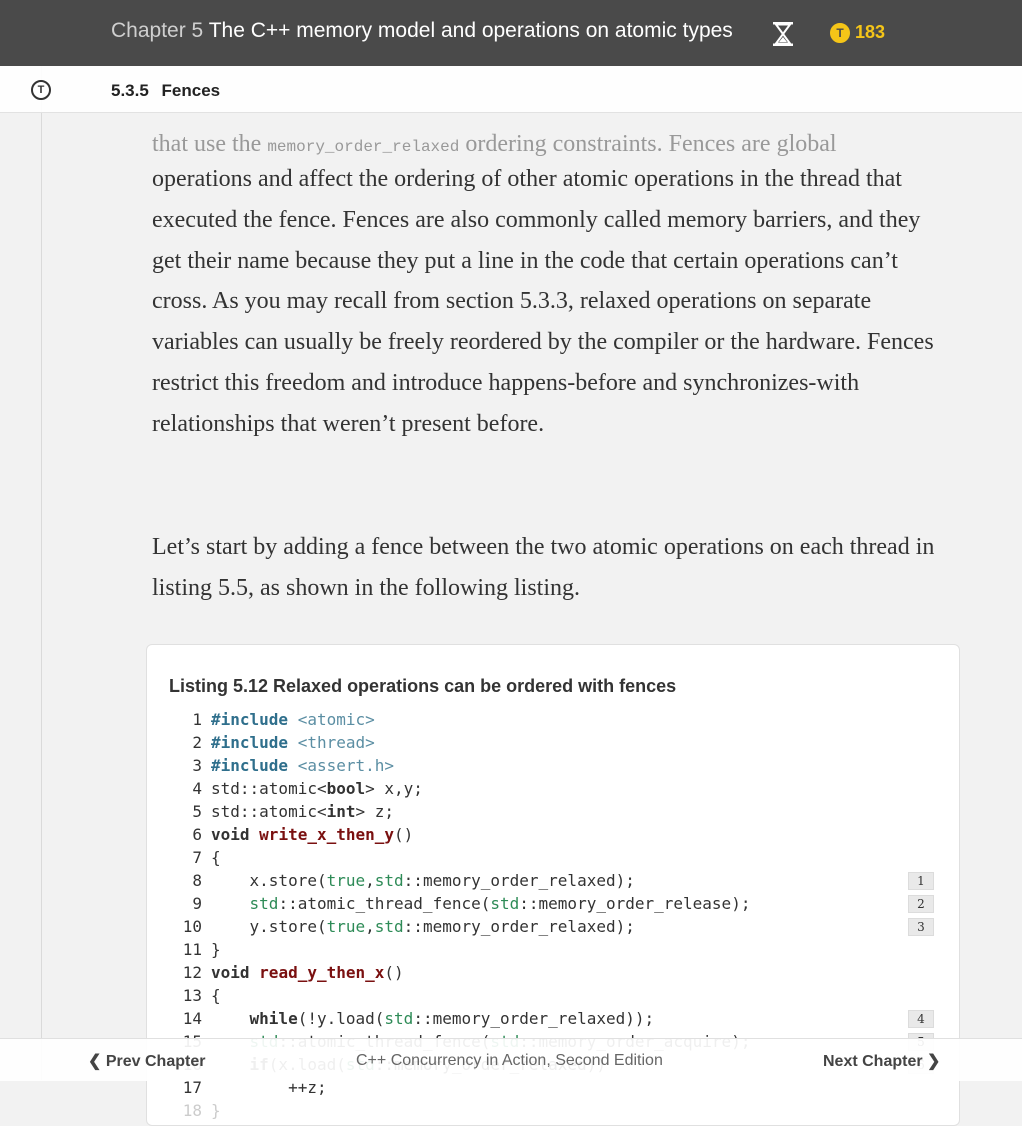 This screenshot has height=1126, width=1022. What do you see at coordinates (511, 89) in the screenshot?
I see `section-header: T 5.3.5 Fences` at bounding box center [511, 89].